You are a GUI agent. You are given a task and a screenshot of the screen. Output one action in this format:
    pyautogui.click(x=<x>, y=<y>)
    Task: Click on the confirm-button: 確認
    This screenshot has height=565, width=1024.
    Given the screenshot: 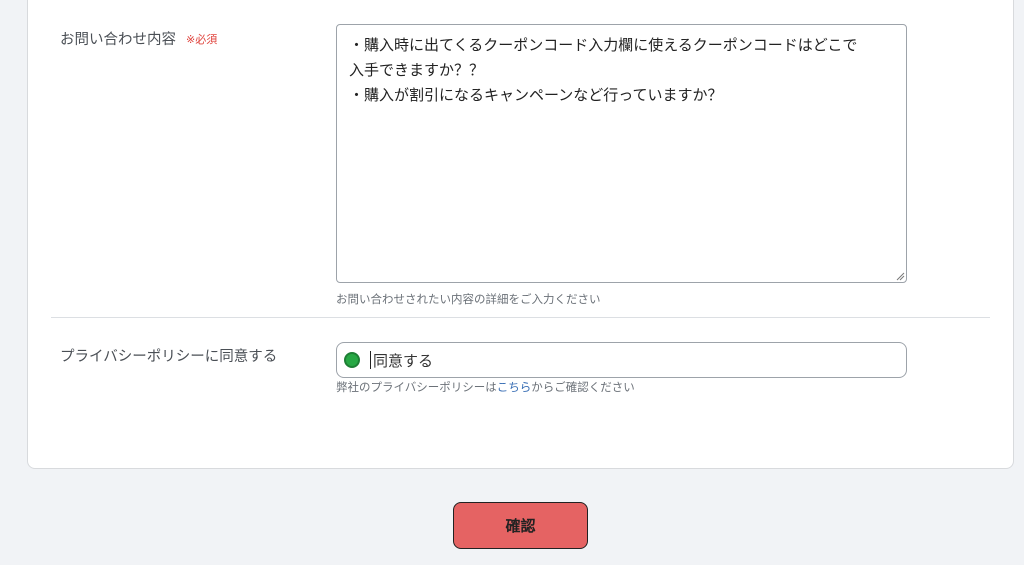 What is the action you would take?
    pyautogui.click(x=520, y=525)
    